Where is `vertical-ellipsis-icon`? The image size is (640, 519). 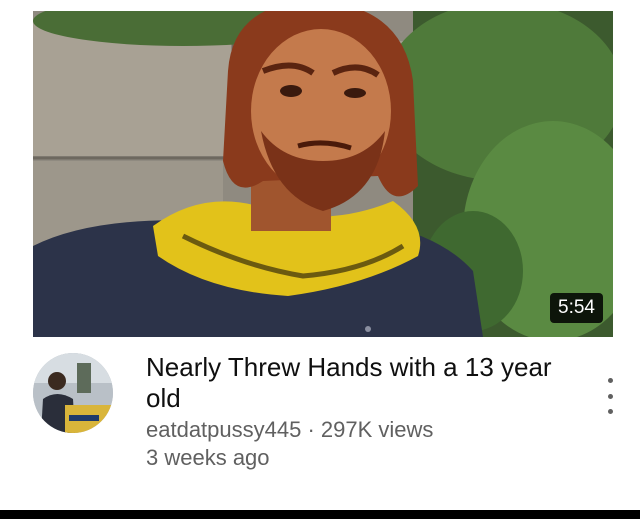 vertical-ellipsis-icon is located at coordinates (610, 380).